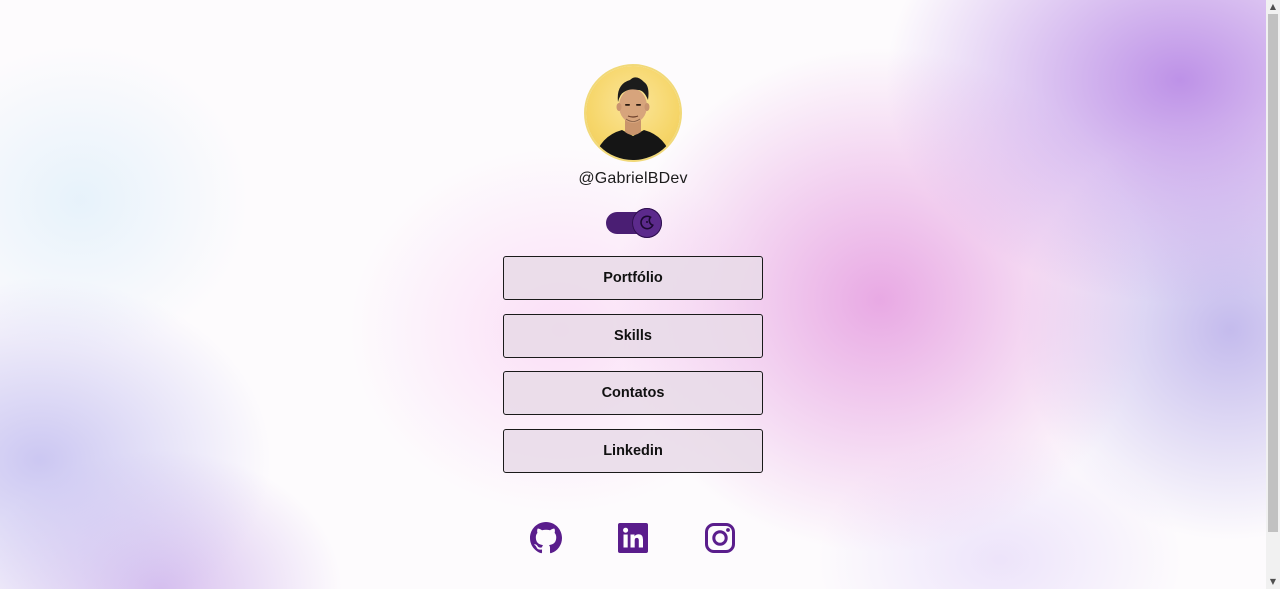 This screenshot has height=589, width=1280. Describe the element at coordinates (546, 538) in the screenshot. I see `github-icon` at that location.